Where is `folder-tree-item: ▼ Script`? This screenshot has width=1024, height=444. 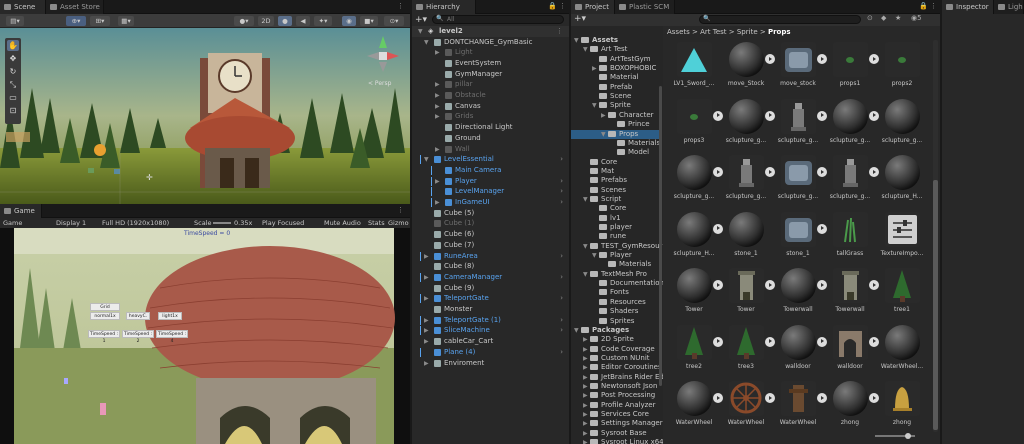 folder-tree-item: ▼ Script is located at coordinates (615, 200).